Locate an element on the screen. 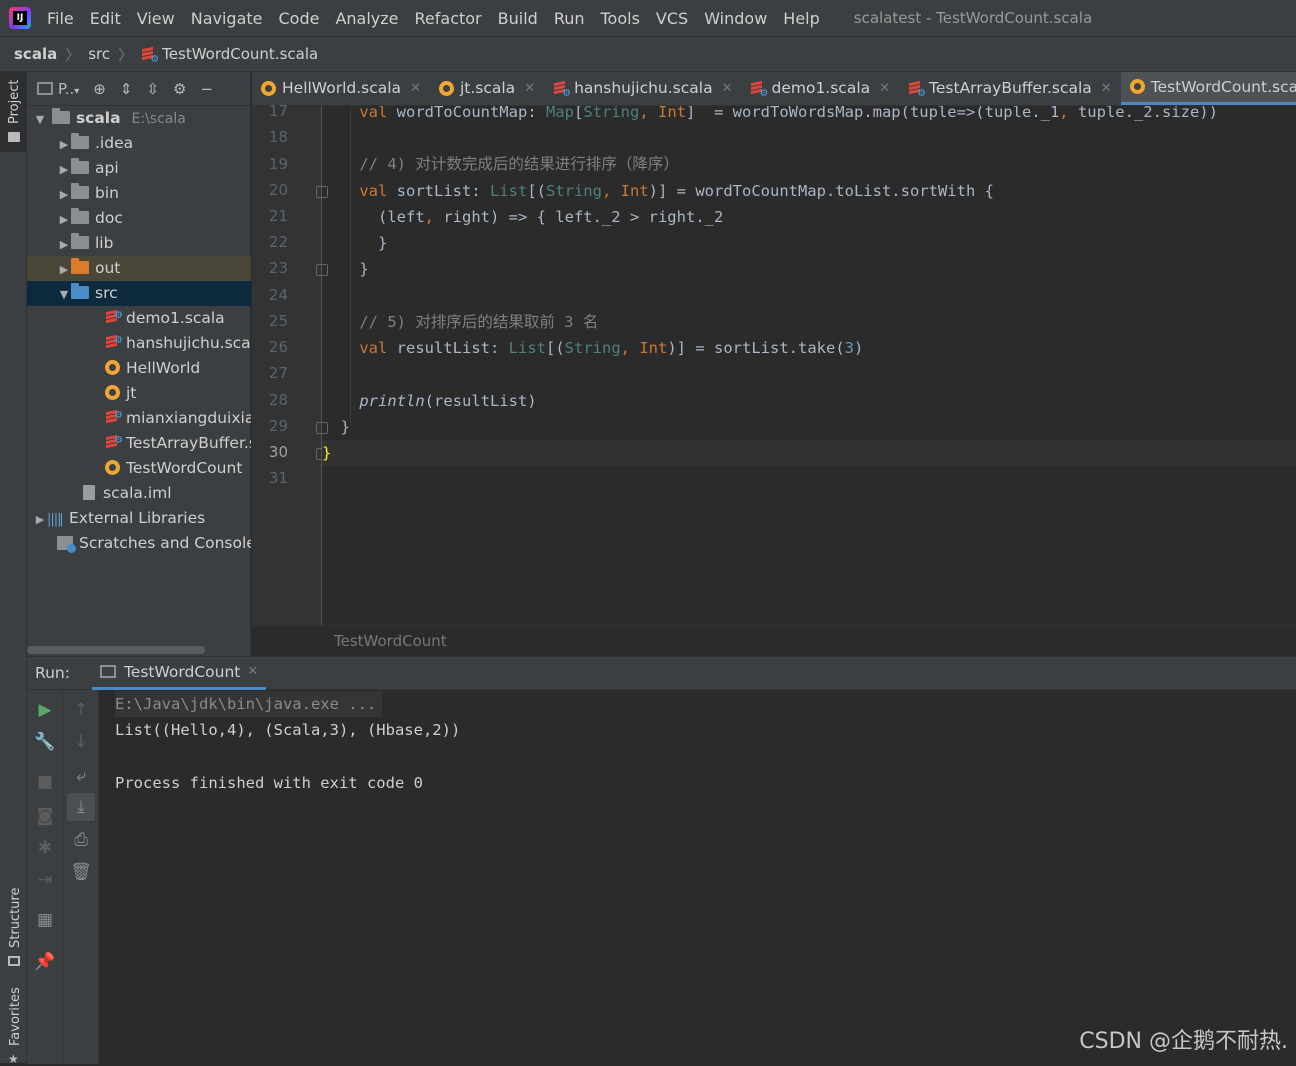 This screenshot has width=1296, height=1066. menu-window: Window is located at coordinates (735, 18).